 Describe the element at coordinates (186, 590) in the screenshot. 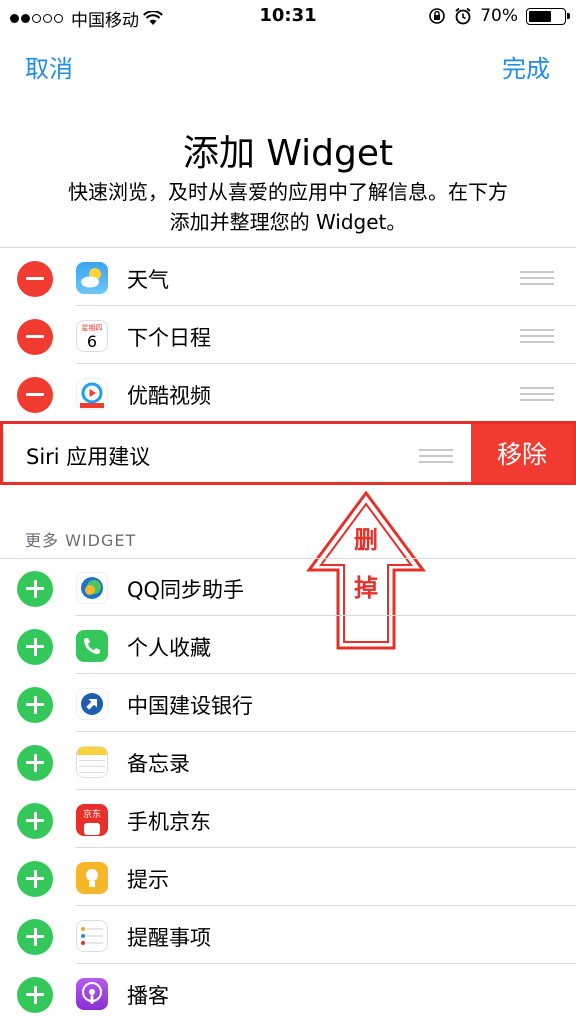

I see `widget-label: QQ同步助手` at that location.